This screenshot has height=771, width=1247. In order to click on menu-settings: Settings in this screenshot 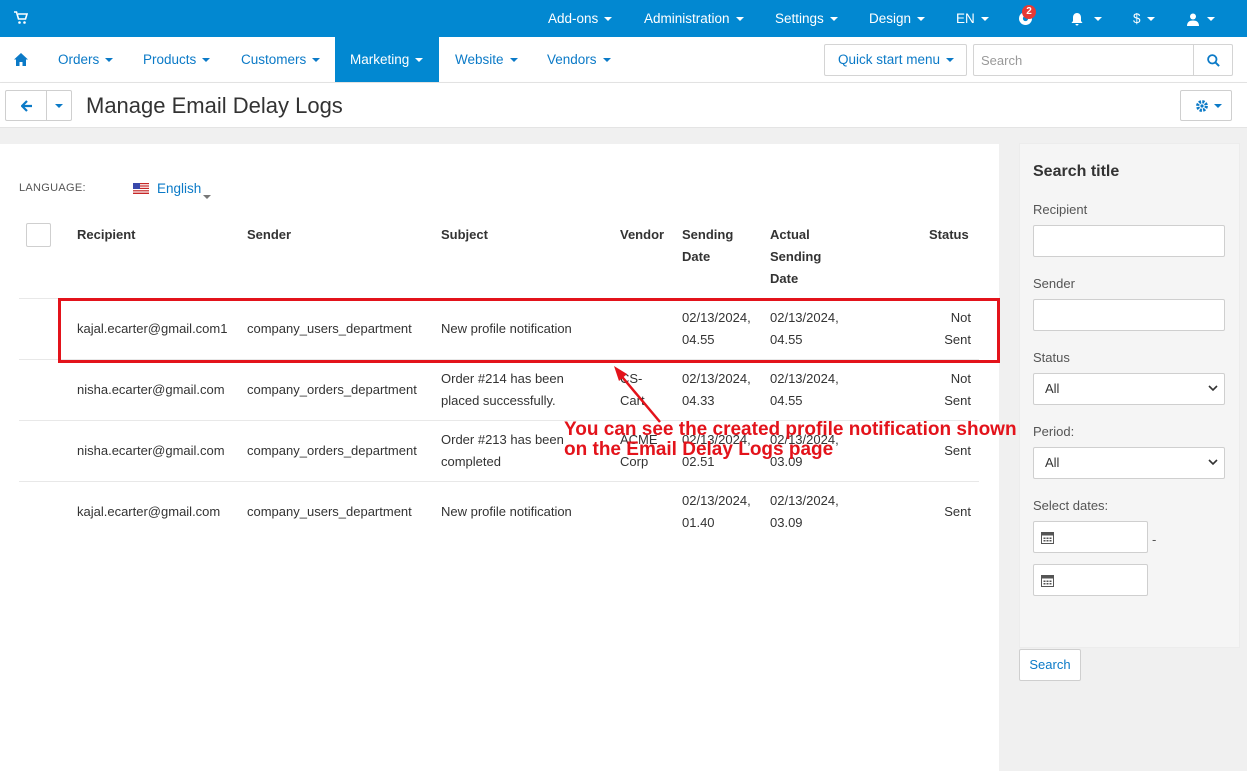, I will do `click(806, 18)`.